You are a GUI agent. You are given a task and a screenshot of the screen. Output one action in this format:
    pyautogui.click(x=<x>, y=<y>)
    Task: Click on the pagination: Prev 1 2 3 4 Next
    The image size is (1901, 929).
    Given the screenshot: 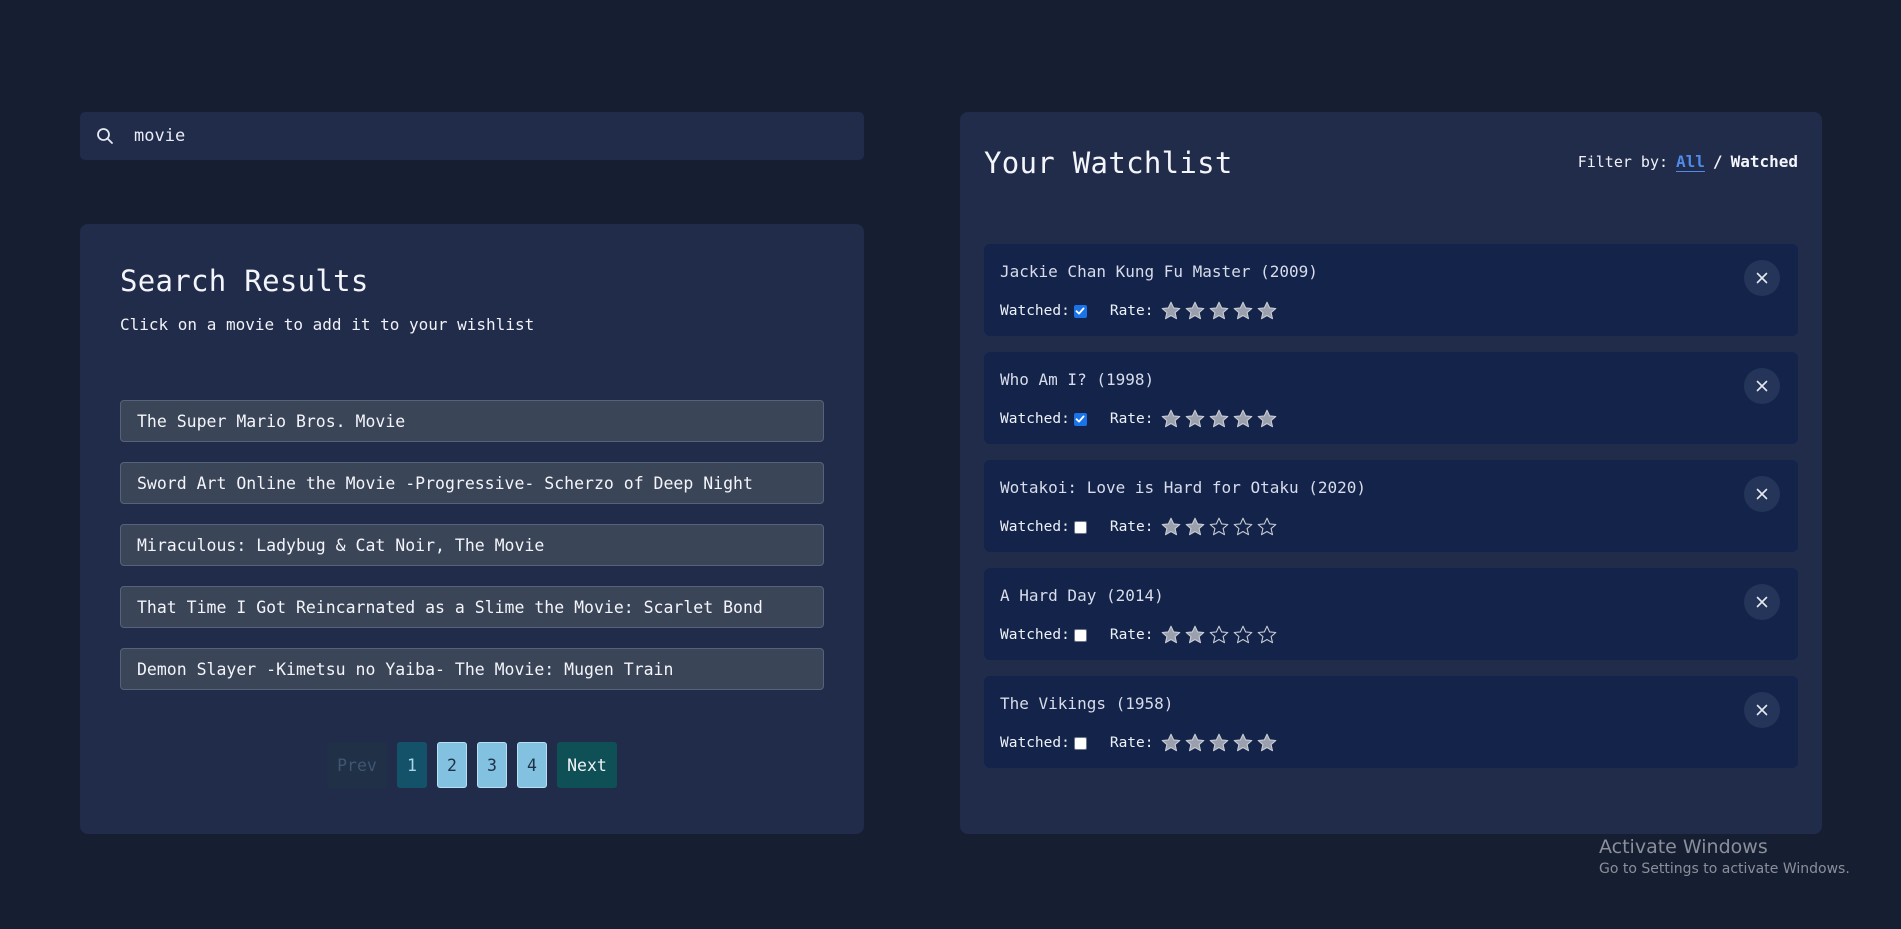 What is the action you would take?
    pyautogui.click(x=472, y=765)
    